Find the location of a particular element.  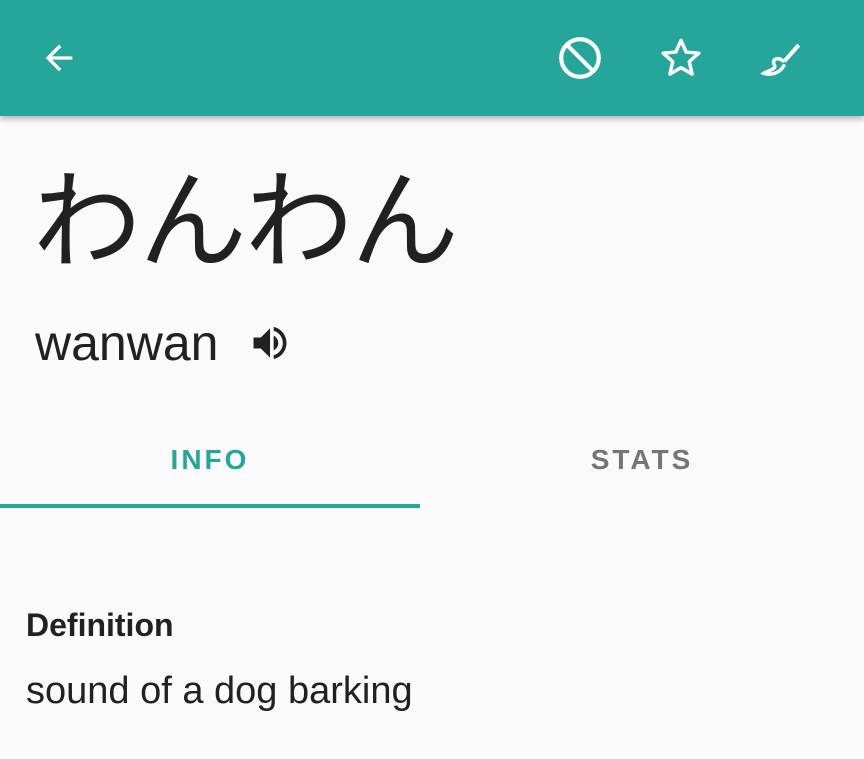

block-button is located at coordinates (580, 58).